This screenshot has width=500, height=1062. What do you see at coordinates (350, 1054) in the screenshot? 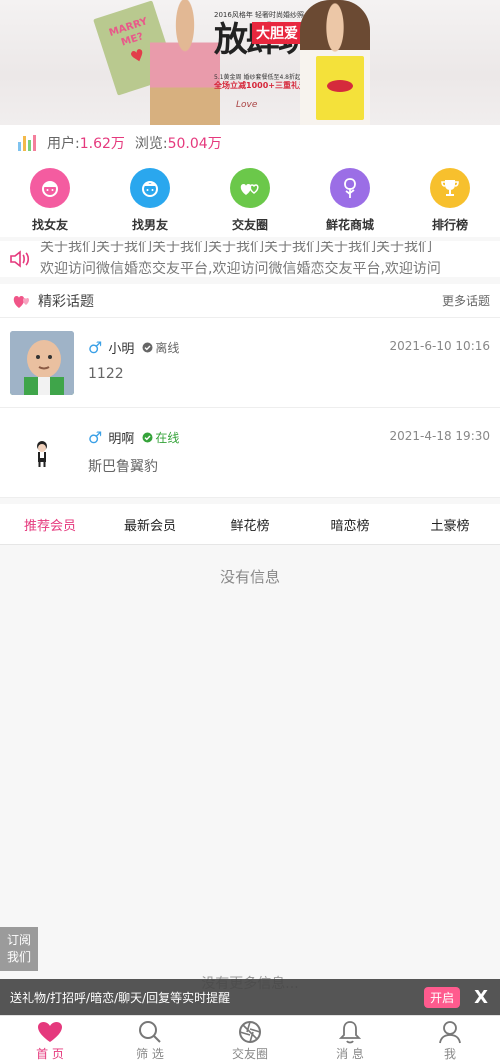
I see `tabbar-label: 消 息` at bounding box center [350, 1054].